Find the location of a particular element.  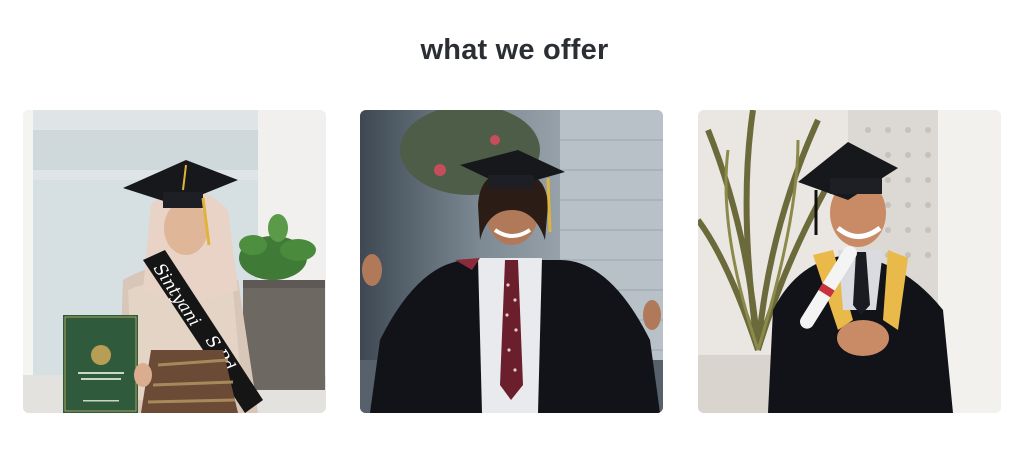

section-title: what we offer is located at coordinates (514, 50).